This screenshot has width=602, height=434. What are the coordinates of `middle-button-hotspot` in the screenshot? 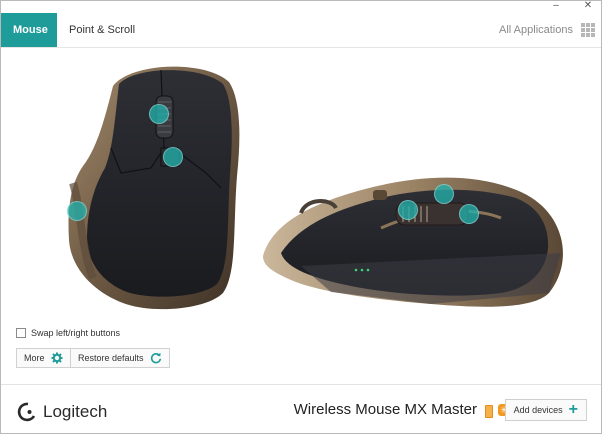 It's located at (159, 114).